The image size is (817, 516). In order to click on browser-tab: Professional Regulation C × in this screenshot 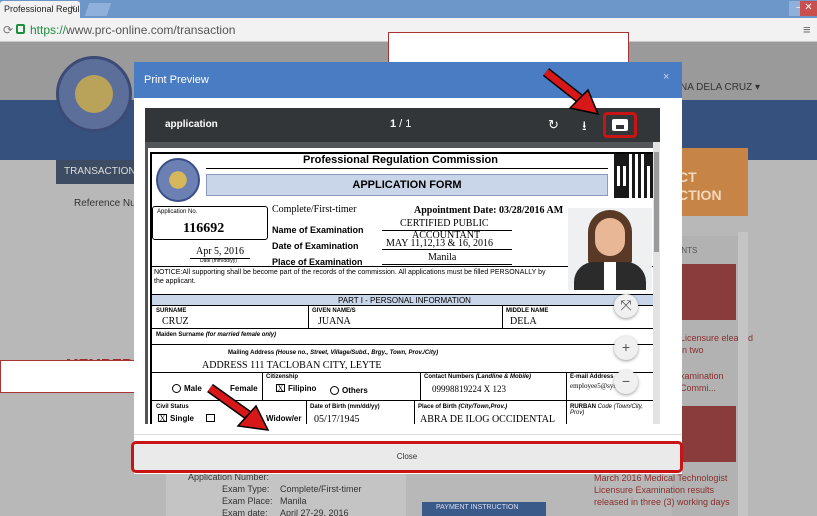, I will do `click(40, 9)`.